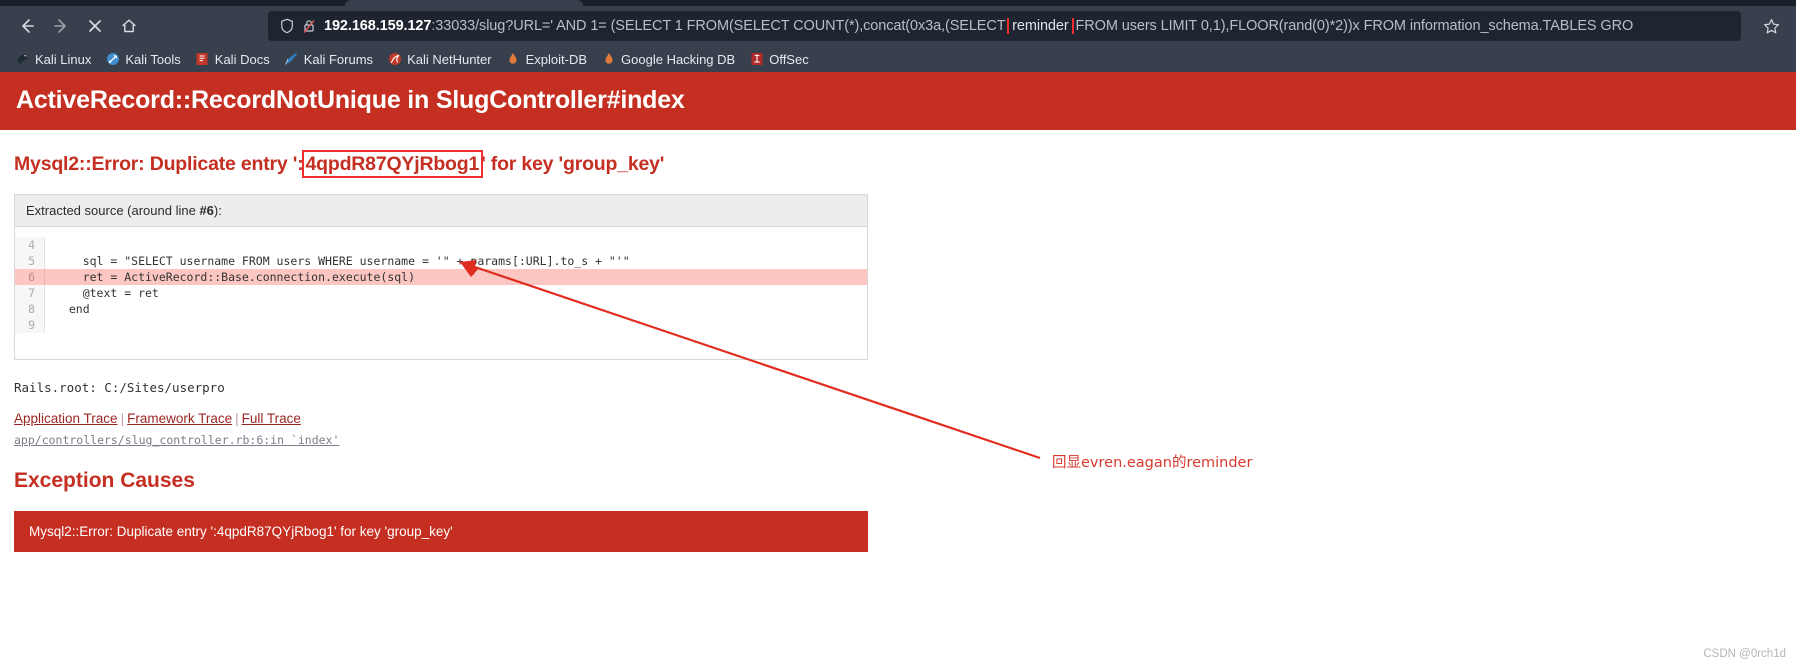 The height and width of the screenshot is (667, 1796). What do you see at coordinates (449, 59) in the screenshot?
I see `bookmark-label: Kali NetHunter` at bounding box center [449, 59].